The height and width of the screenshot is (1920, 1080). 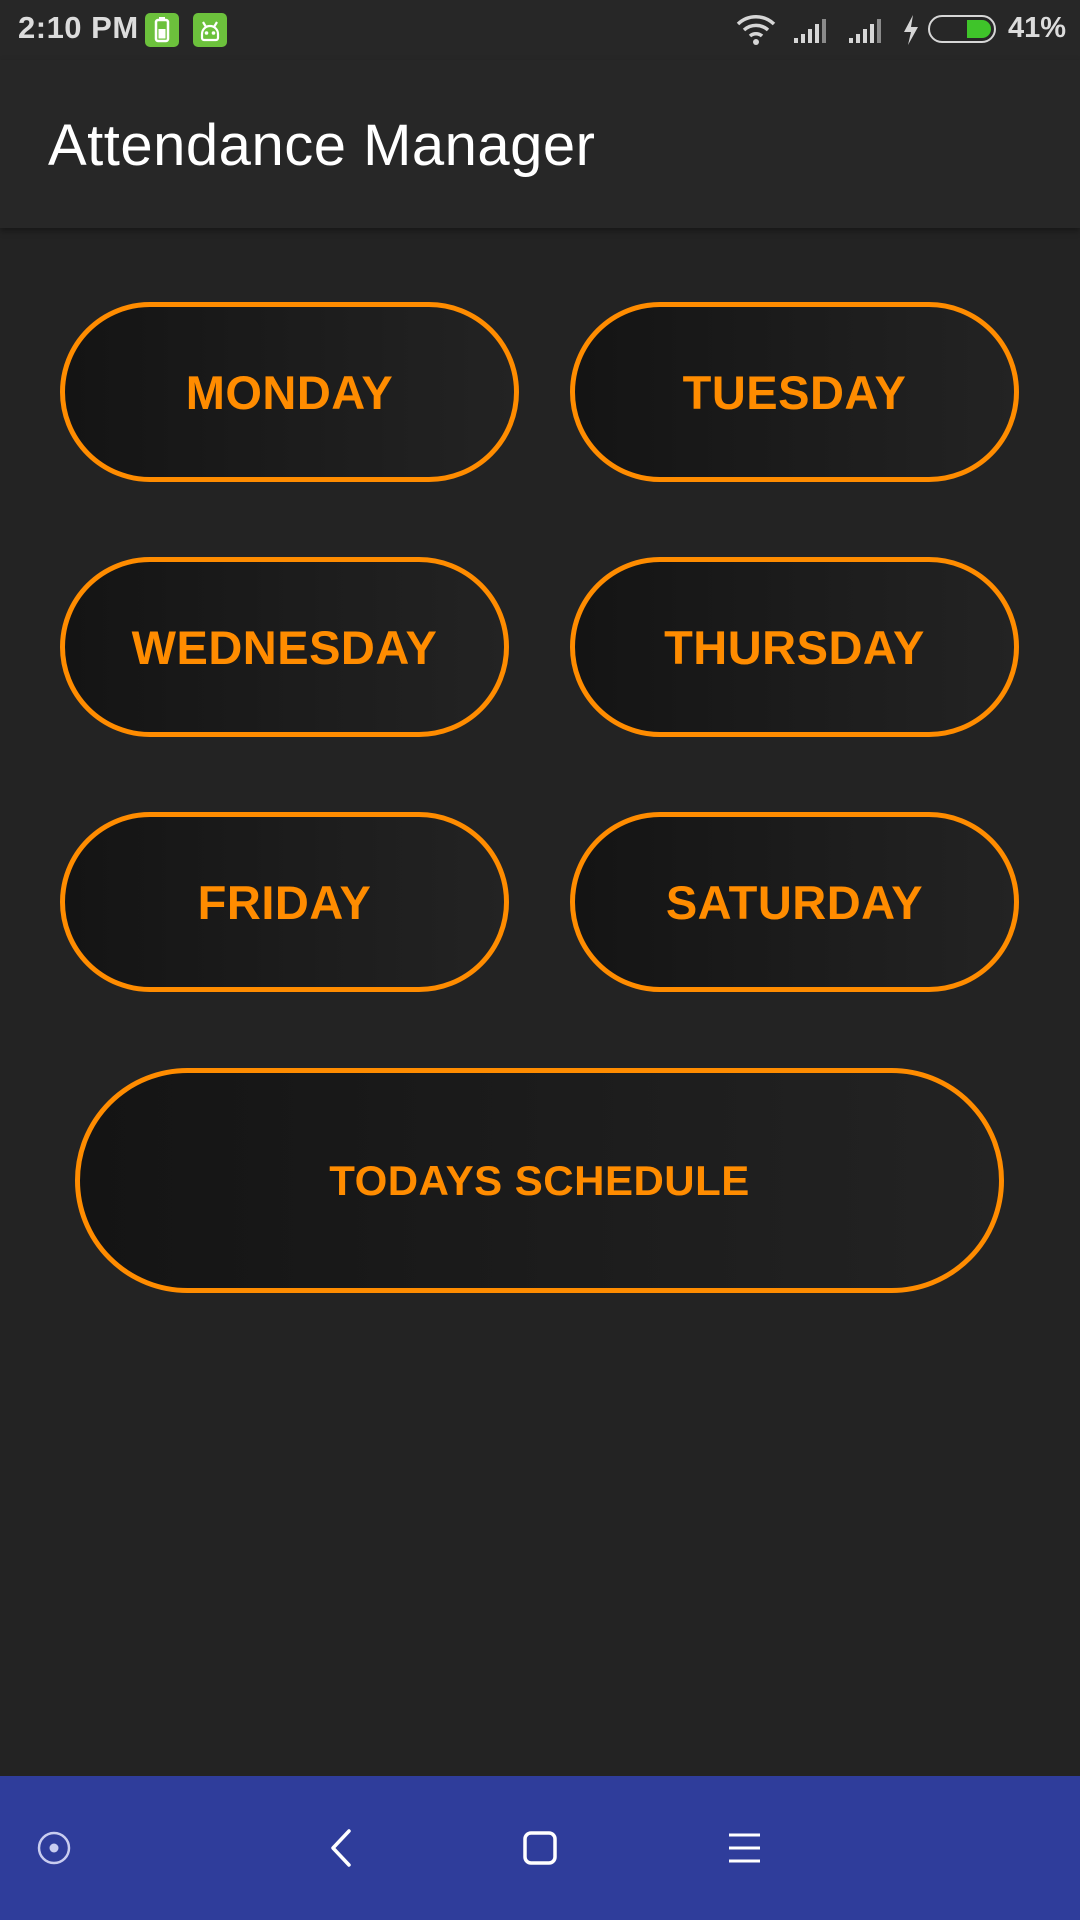 I want to click on menu-icon, so click(x=744, y=1848).